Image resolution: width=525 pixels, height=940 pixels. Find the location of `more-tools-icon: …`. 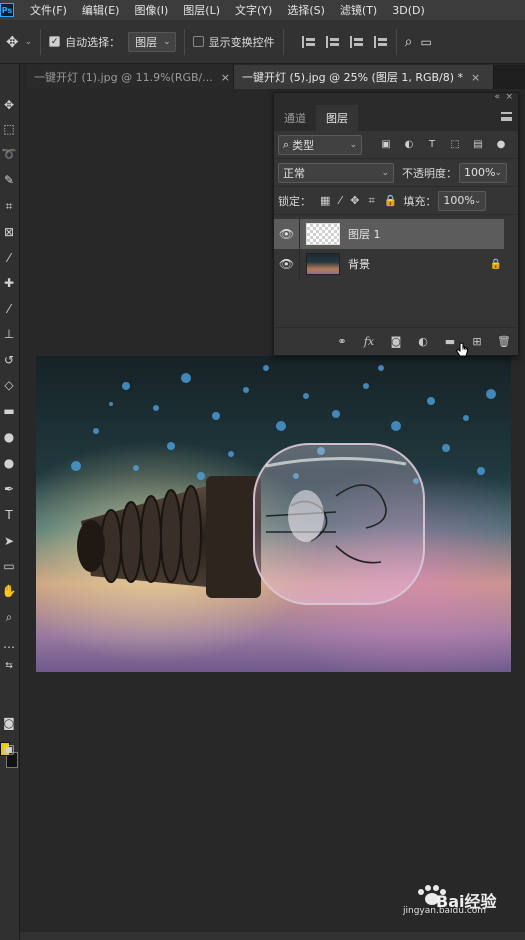

more-tools-icon: … is located at coordinates (9, 644).